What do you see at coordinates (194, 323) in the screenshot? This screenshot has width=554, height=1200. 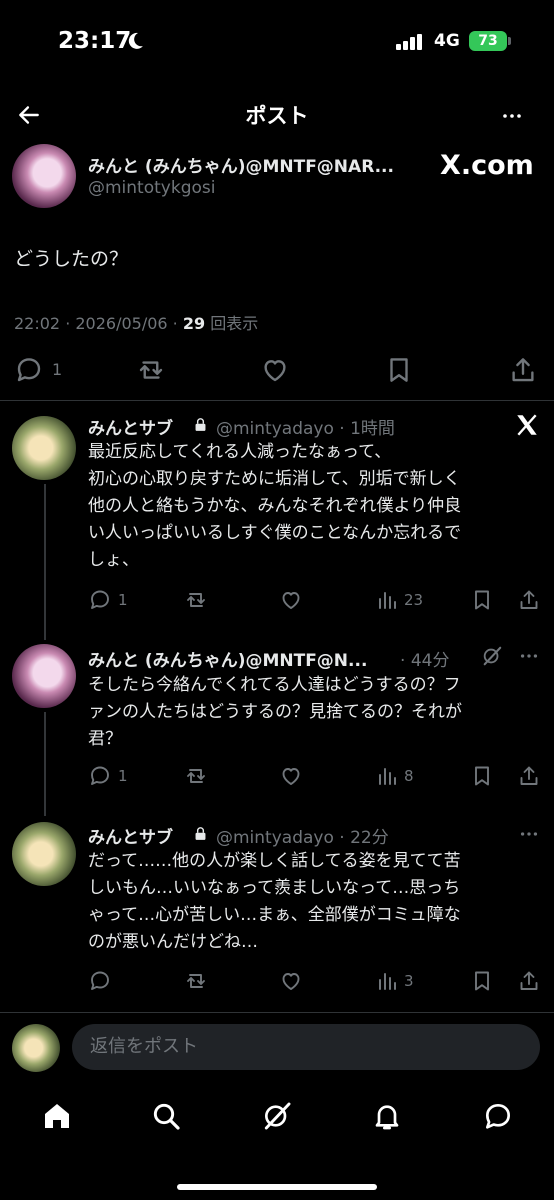 I see `post-views: 29` at bounding box center [194, 323].